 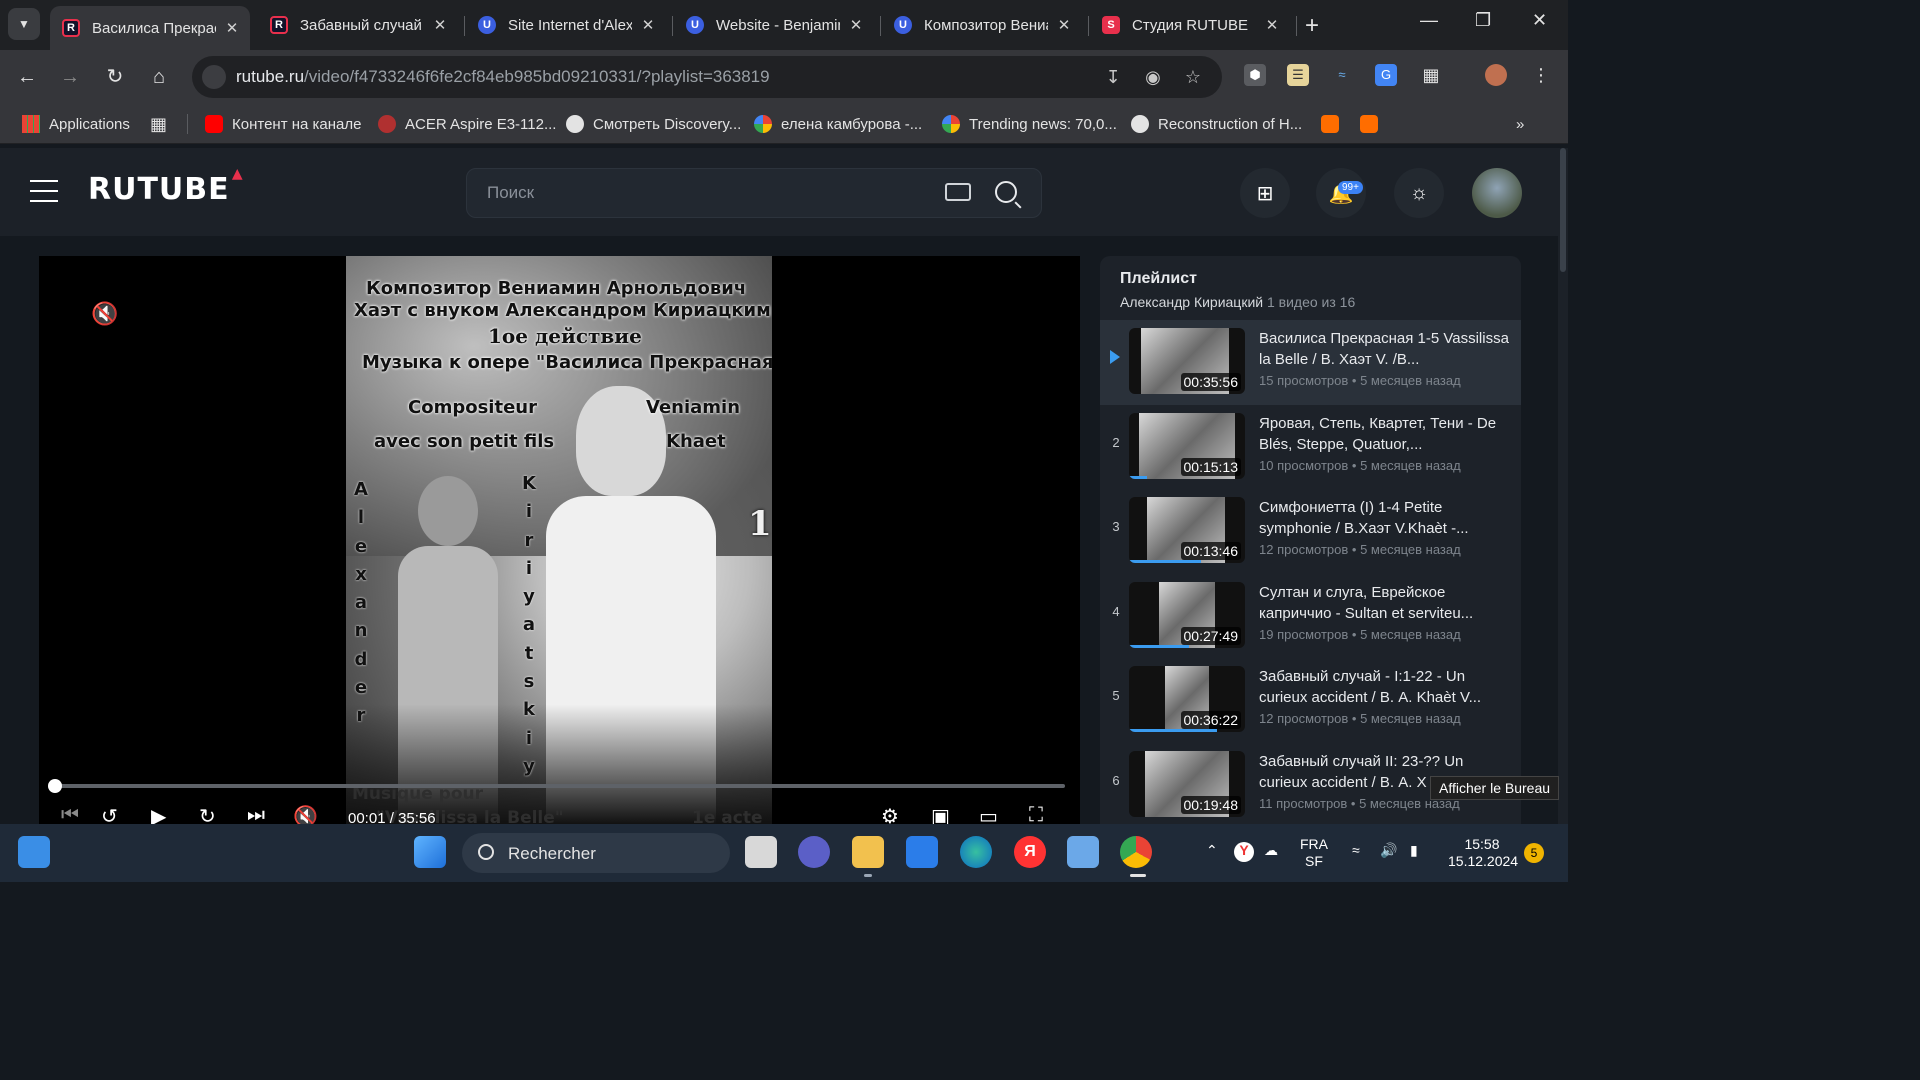 I want to click on previous-icon: ⏮, so click(x=70, y=814).